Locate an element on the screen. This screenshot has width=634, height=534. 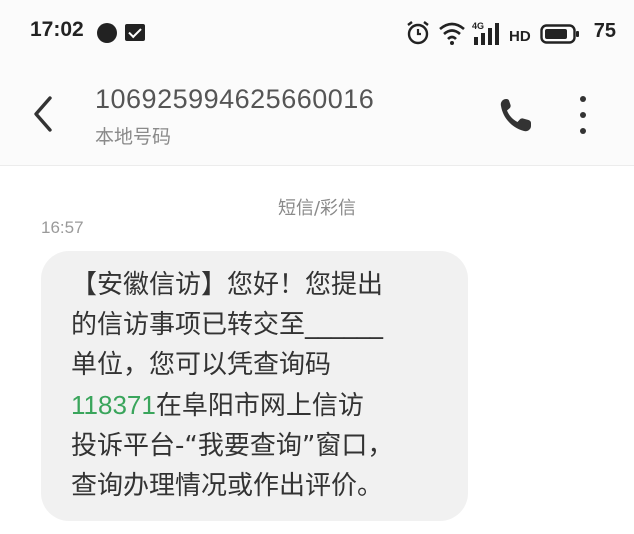
message-line: 单位，您可以凭查询码 is located at coordinates (201, 365).